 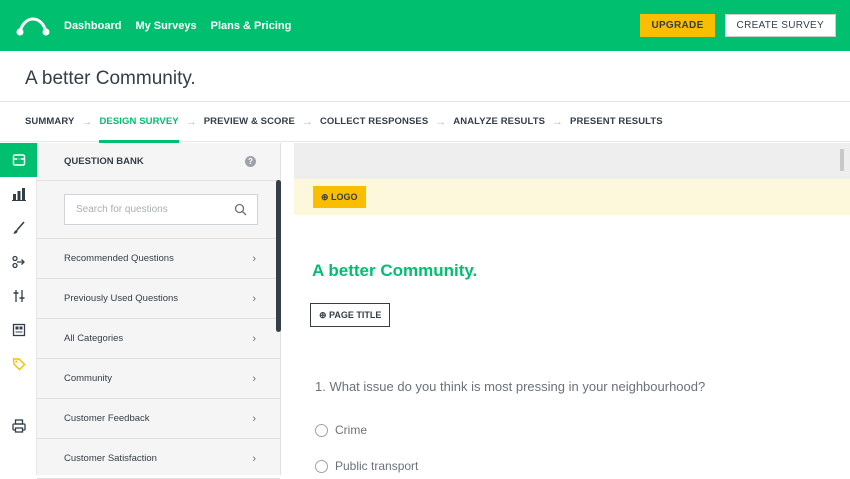 What do you see at coordinates (616, 121) in the screenshot?
I see `step-present-results: PRESENT RESULTS` at bounding box center [616, 121].